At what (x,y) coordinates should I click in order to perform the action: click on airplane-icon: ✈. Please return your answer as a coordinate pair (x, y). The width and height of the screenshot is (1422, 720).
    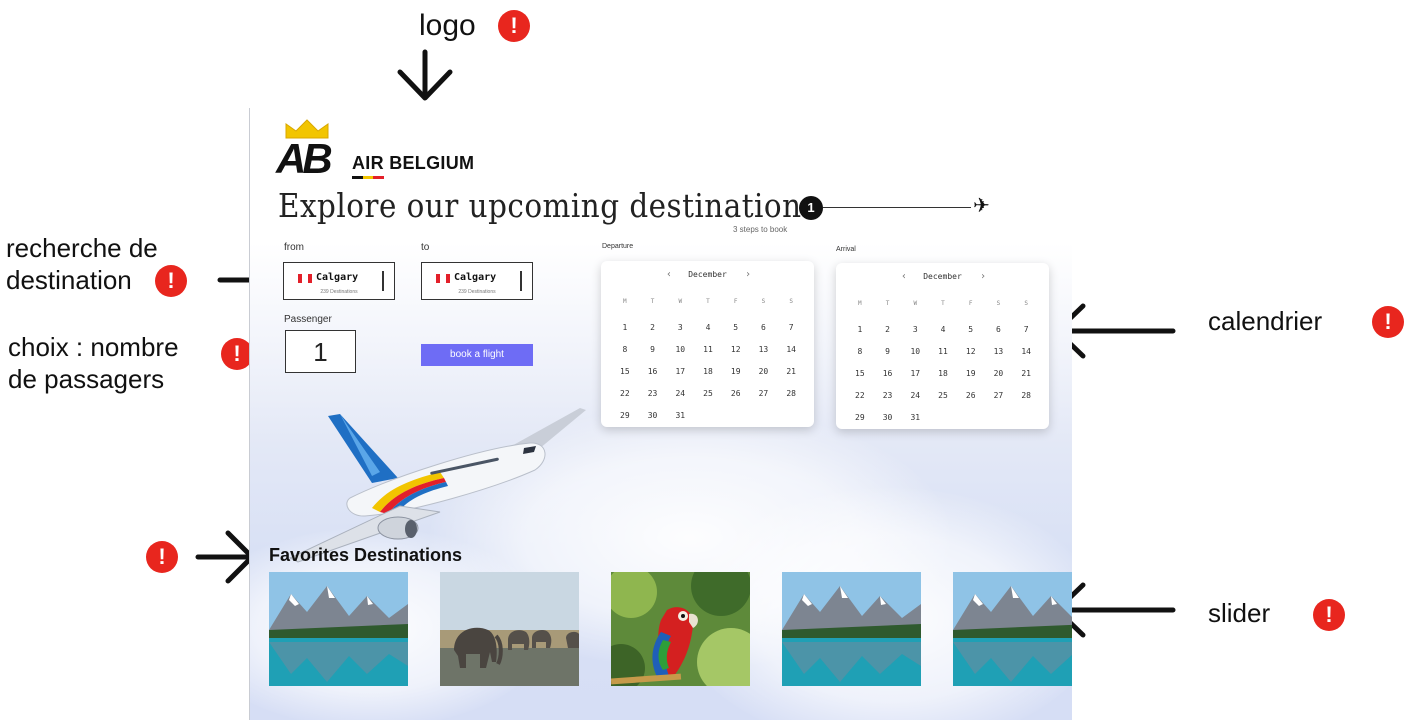
    Looking at the image, I should click on (981, 206).